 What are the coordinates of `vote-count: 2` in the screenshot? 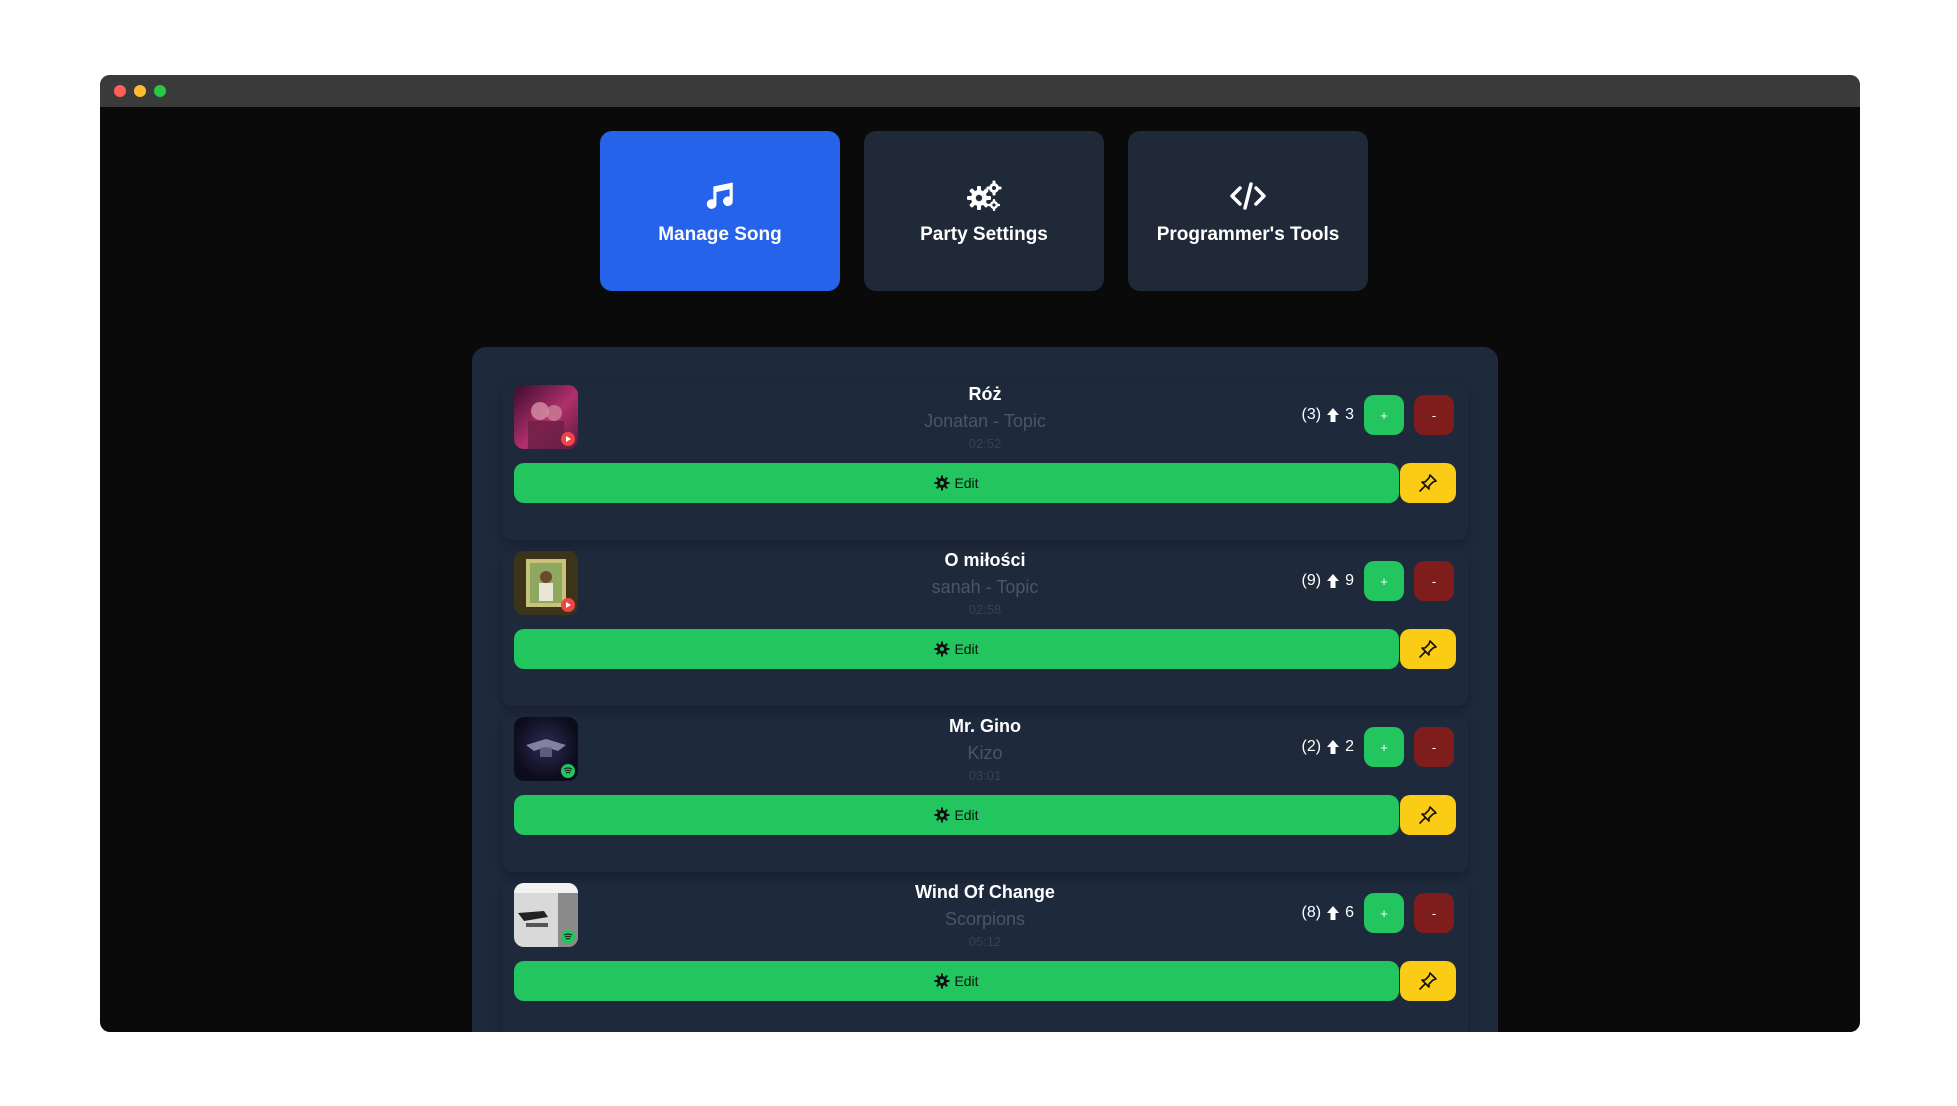 It's located at (1349, 746).